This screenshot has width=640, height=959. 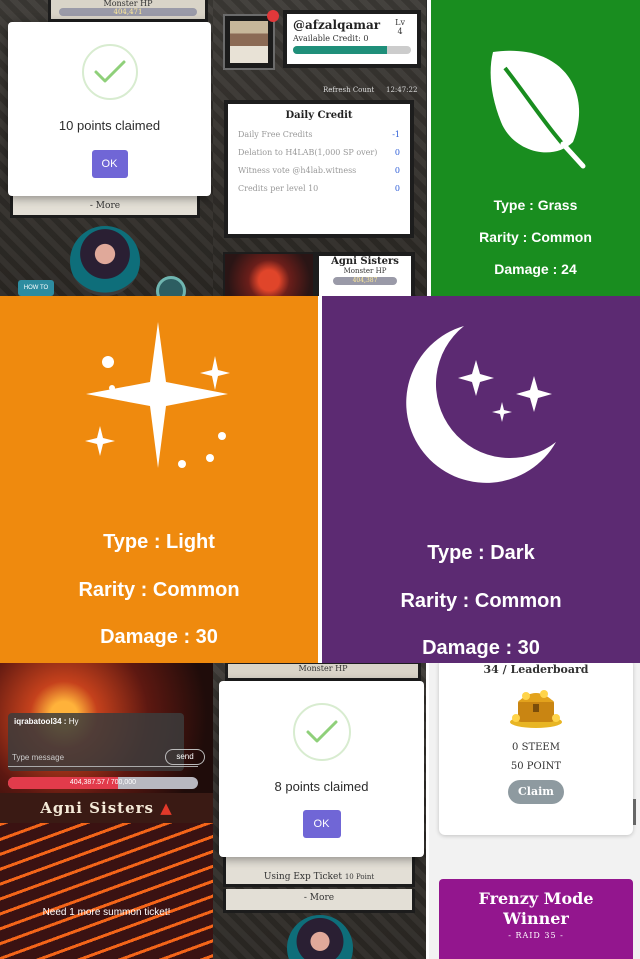 I want to click on fire-icon: ▲, so click(x=166, y=808).